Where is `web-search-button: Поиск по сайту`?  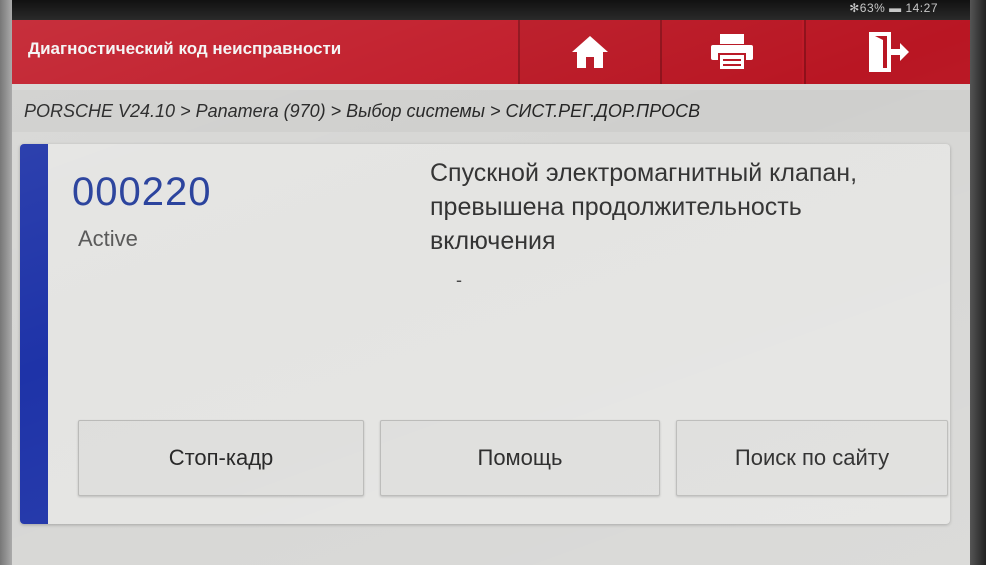
web-search-button: Поиск по сайту is located at coordinates (812, 458).